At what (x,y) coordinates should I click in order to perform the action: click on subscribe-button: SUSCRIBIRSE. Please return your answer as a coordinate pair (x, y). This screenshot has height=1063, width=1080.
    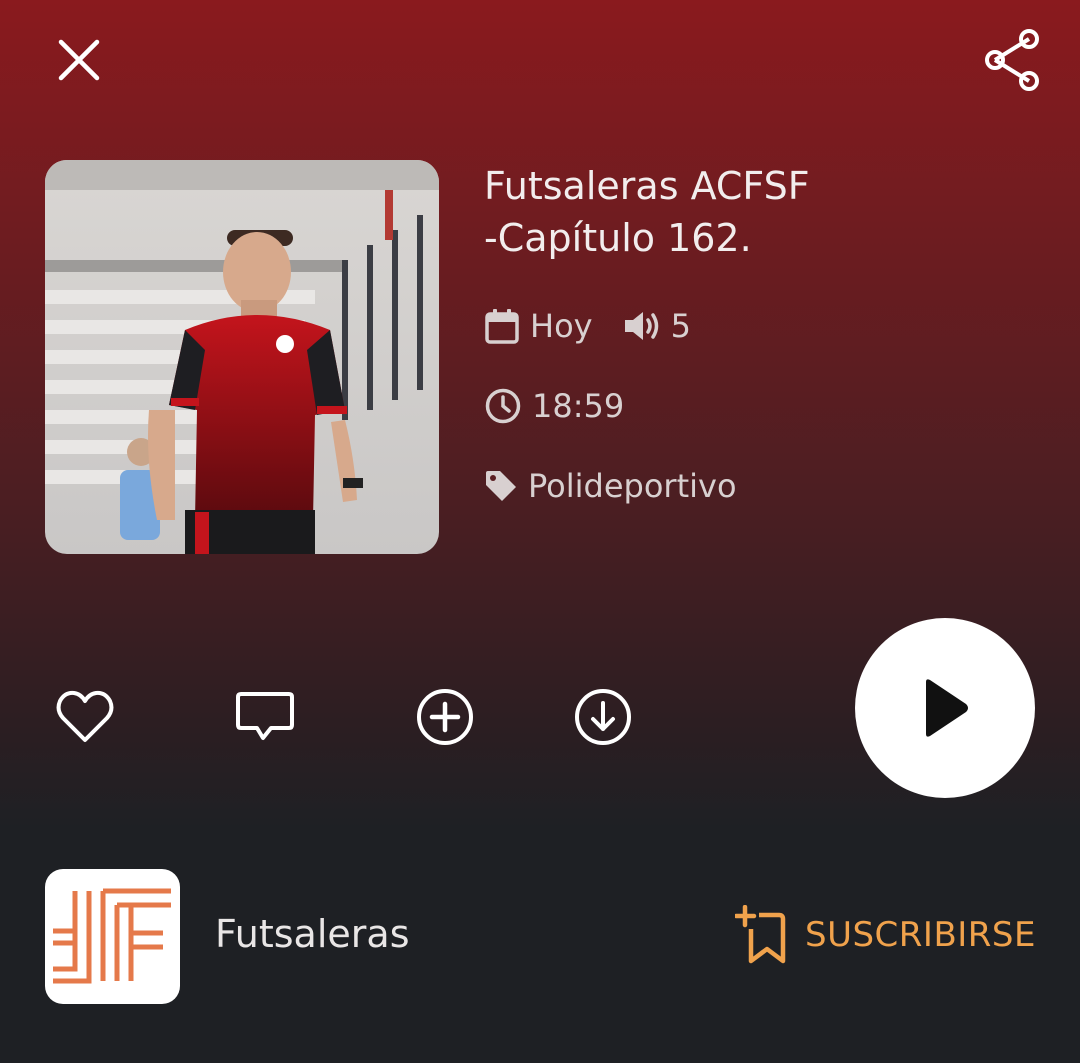
    Looking at the image, I should click on (885, 935).